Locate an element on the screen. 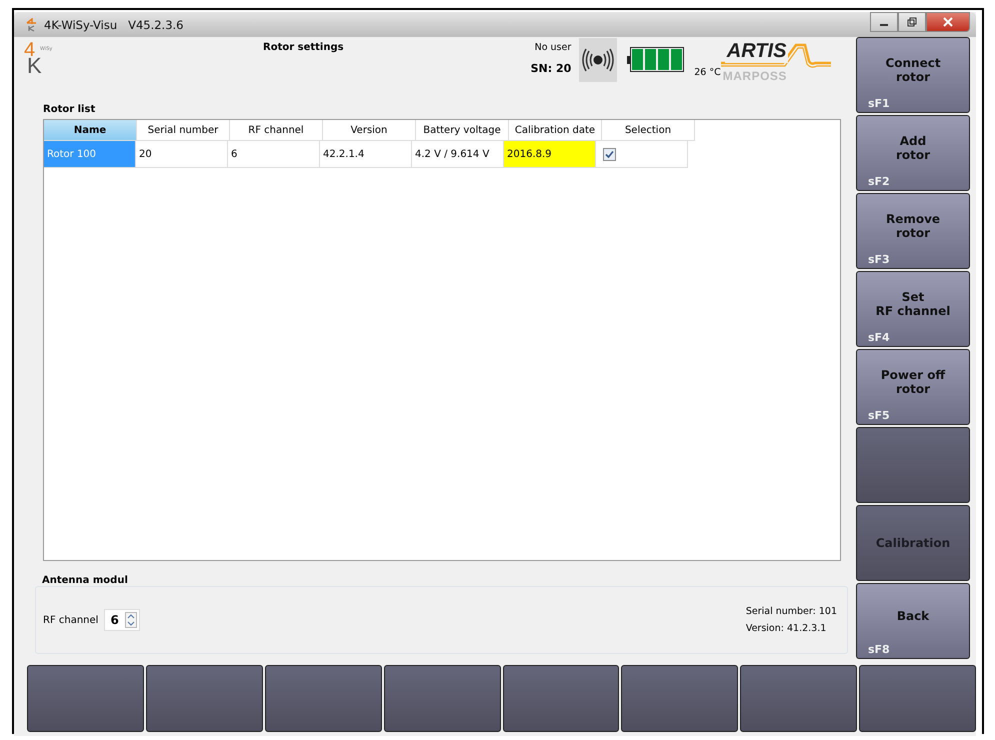  function-button: Set RF channel sF4 is located at coordinates (913, 309).